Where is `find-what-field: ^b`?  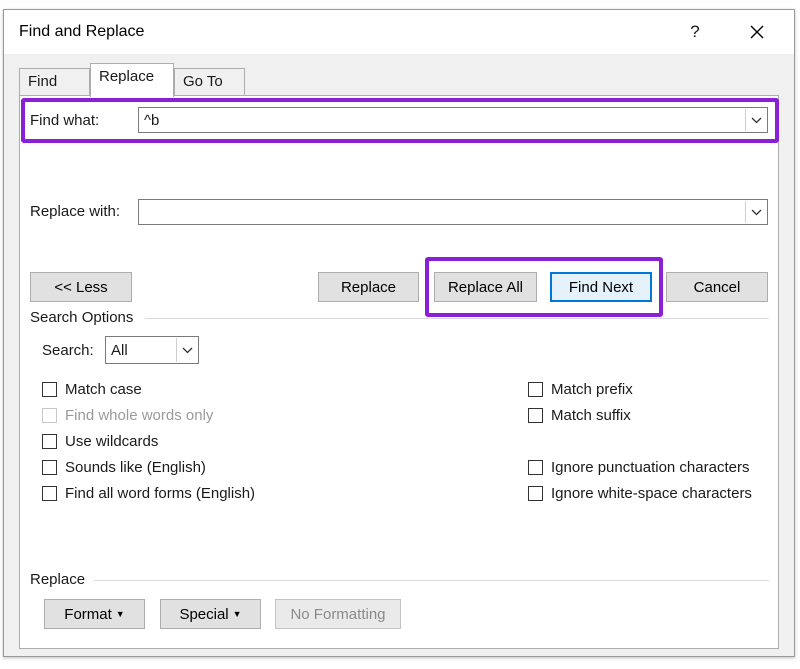 find-what-field: ^b is located at coordinates (453, 120).